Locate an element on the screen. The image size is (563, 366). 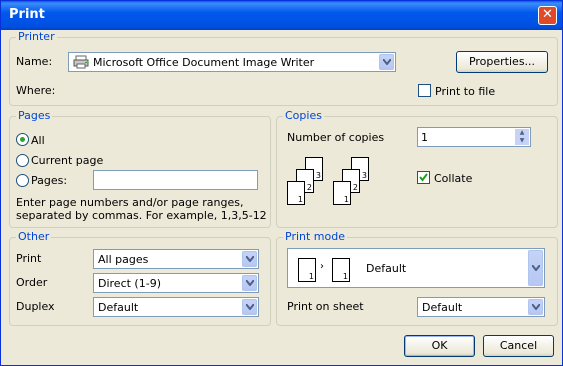
printer-legend: Printer is located at coordinates (36, 36).